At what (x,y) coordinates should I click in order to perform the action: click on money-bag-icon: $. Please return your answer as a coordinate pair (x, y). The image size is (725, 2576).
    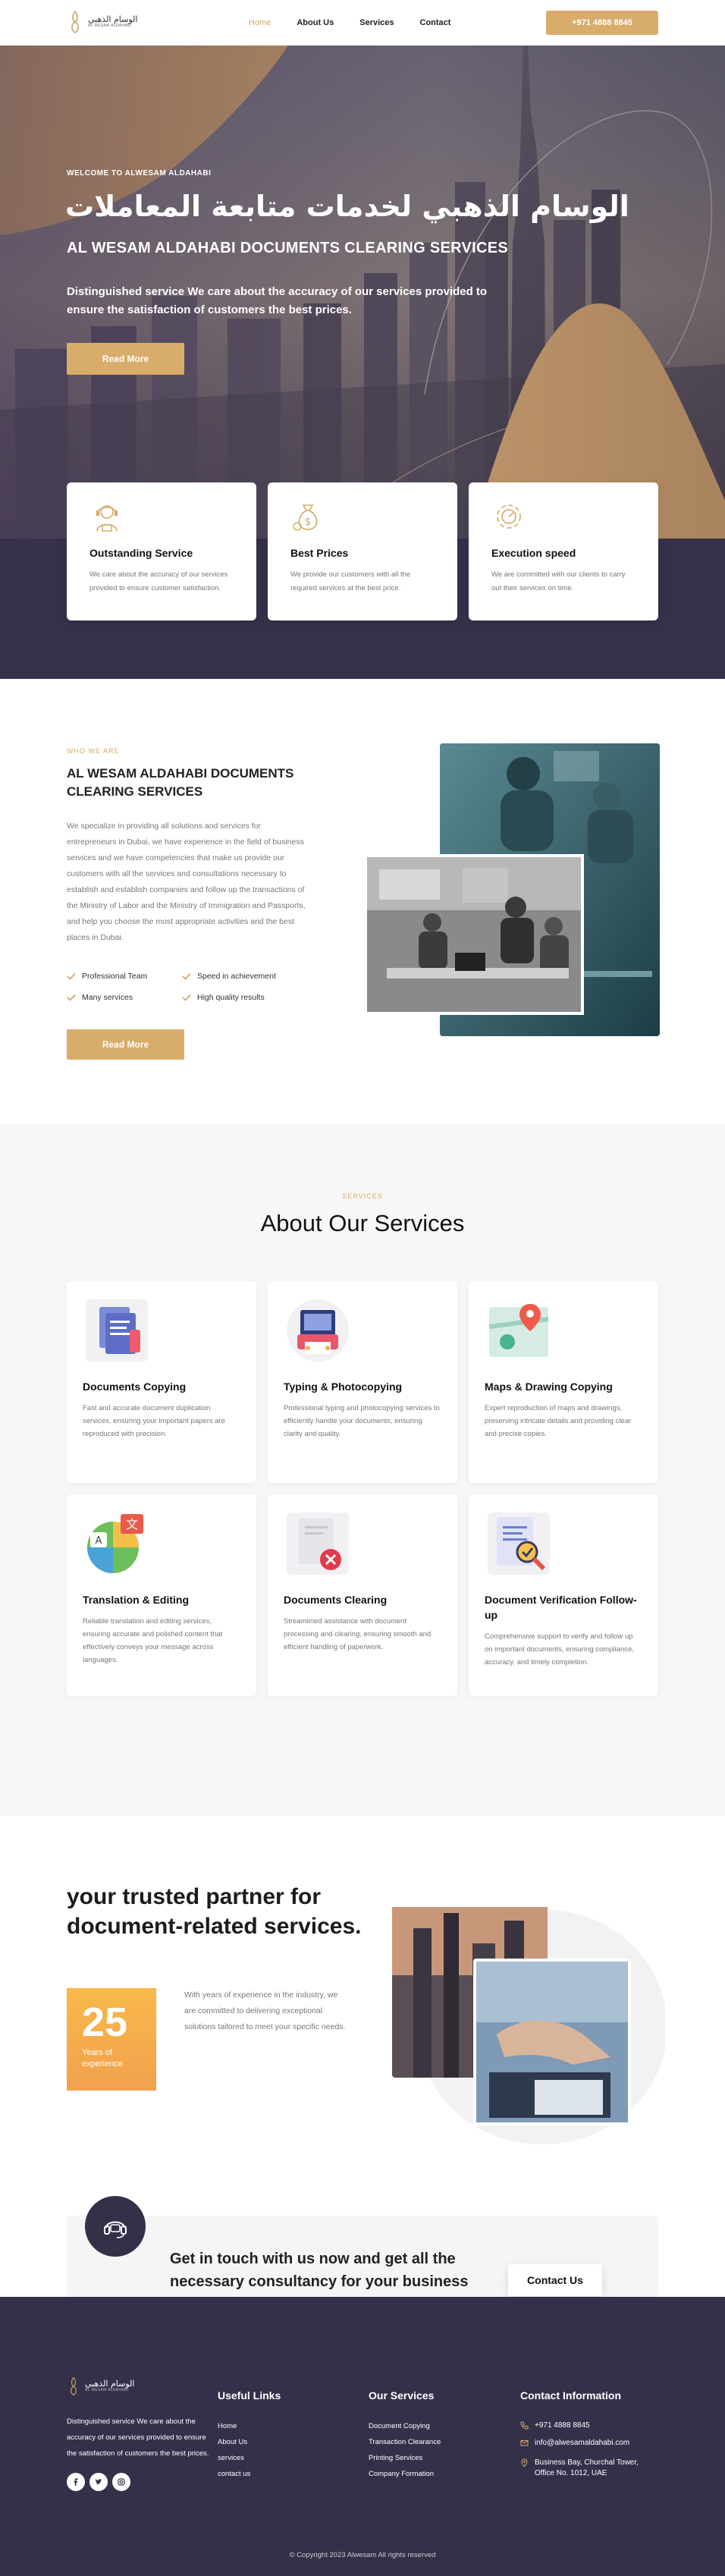
    Looking at the image, I should click on (305, 517).